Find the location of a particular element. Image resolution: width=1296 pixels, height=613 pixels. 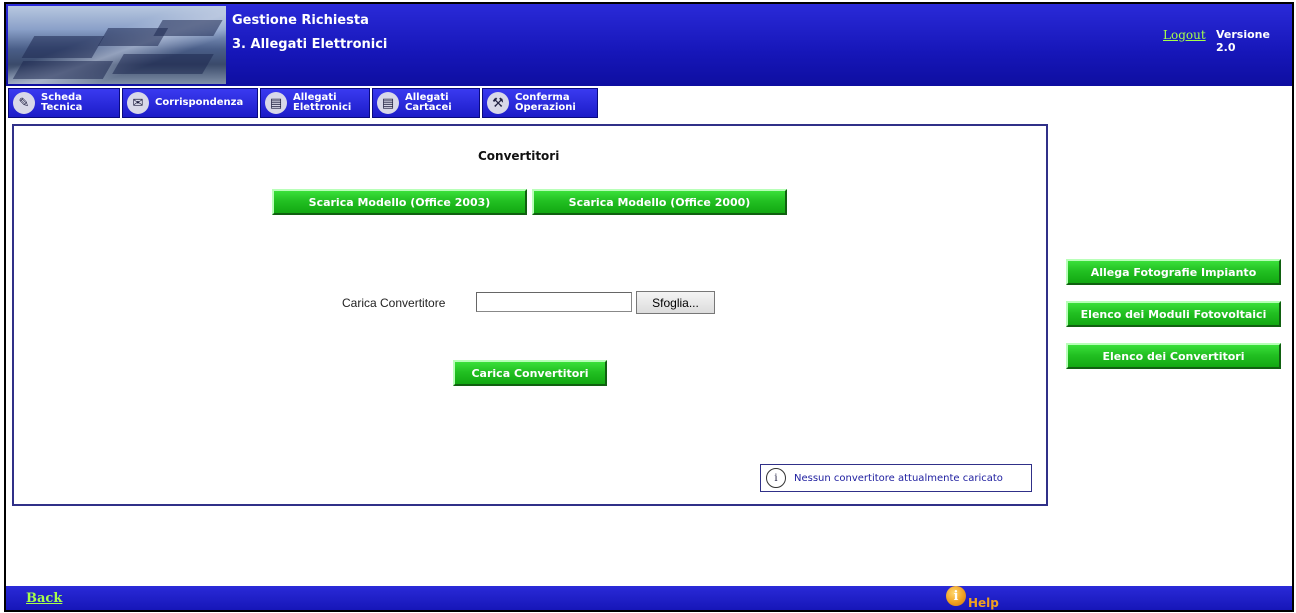

status-message-text: Nessun convertitore attualmente caricato is located at coordinates (898, 478).